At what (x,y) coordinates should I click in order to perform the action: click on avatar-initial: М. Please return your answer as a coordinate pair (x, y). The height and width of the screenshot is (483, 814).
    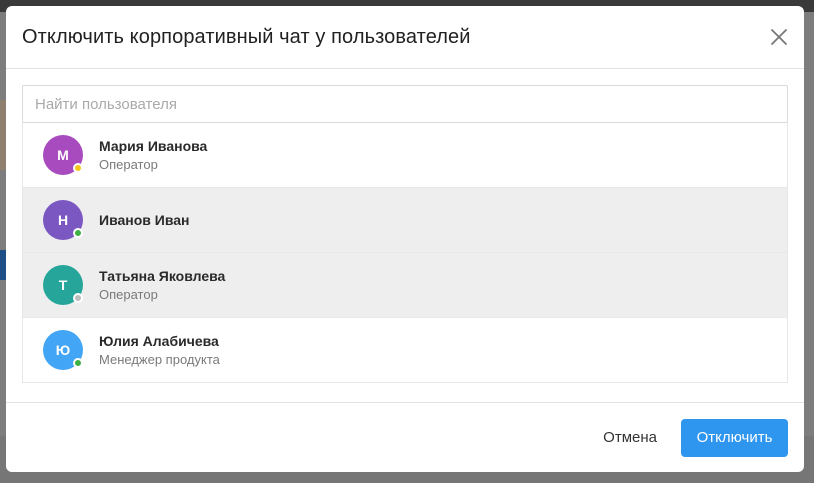
    Looking at the image, I should click on (63, 155).